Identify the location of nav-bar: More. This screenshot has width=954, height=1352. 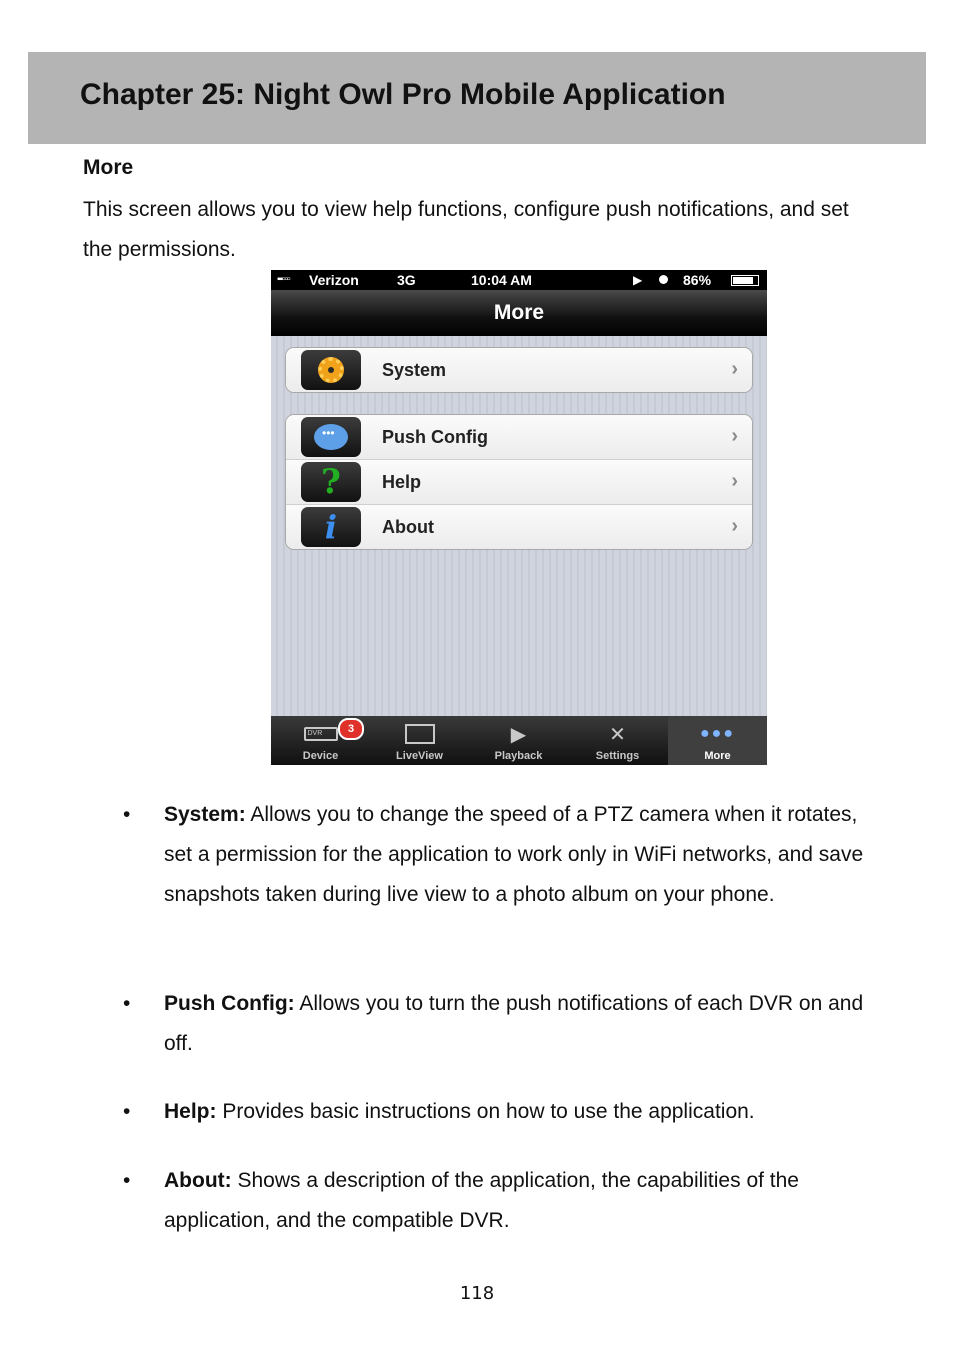
(519, 313).